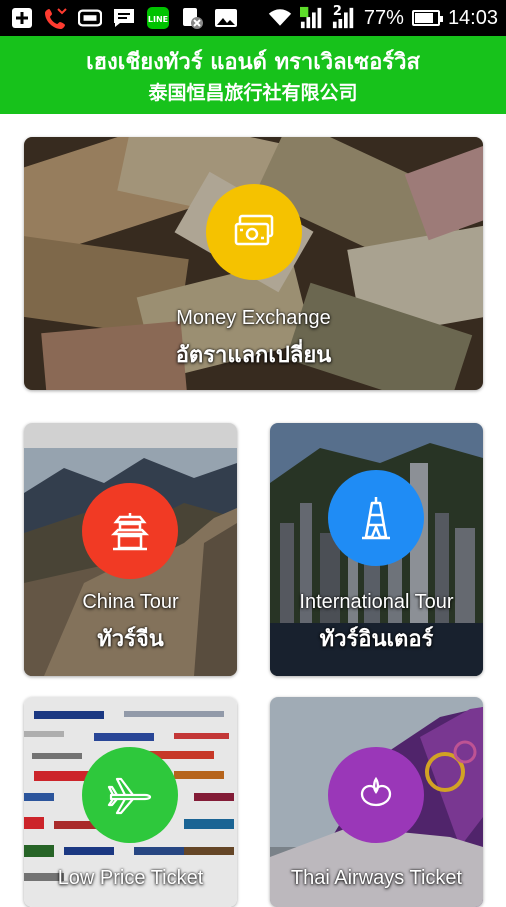 The image size is (506, 907). Describe the element at coordinates (383, 17) in the screenshot. I see `battery-percent: 77%` at that location.